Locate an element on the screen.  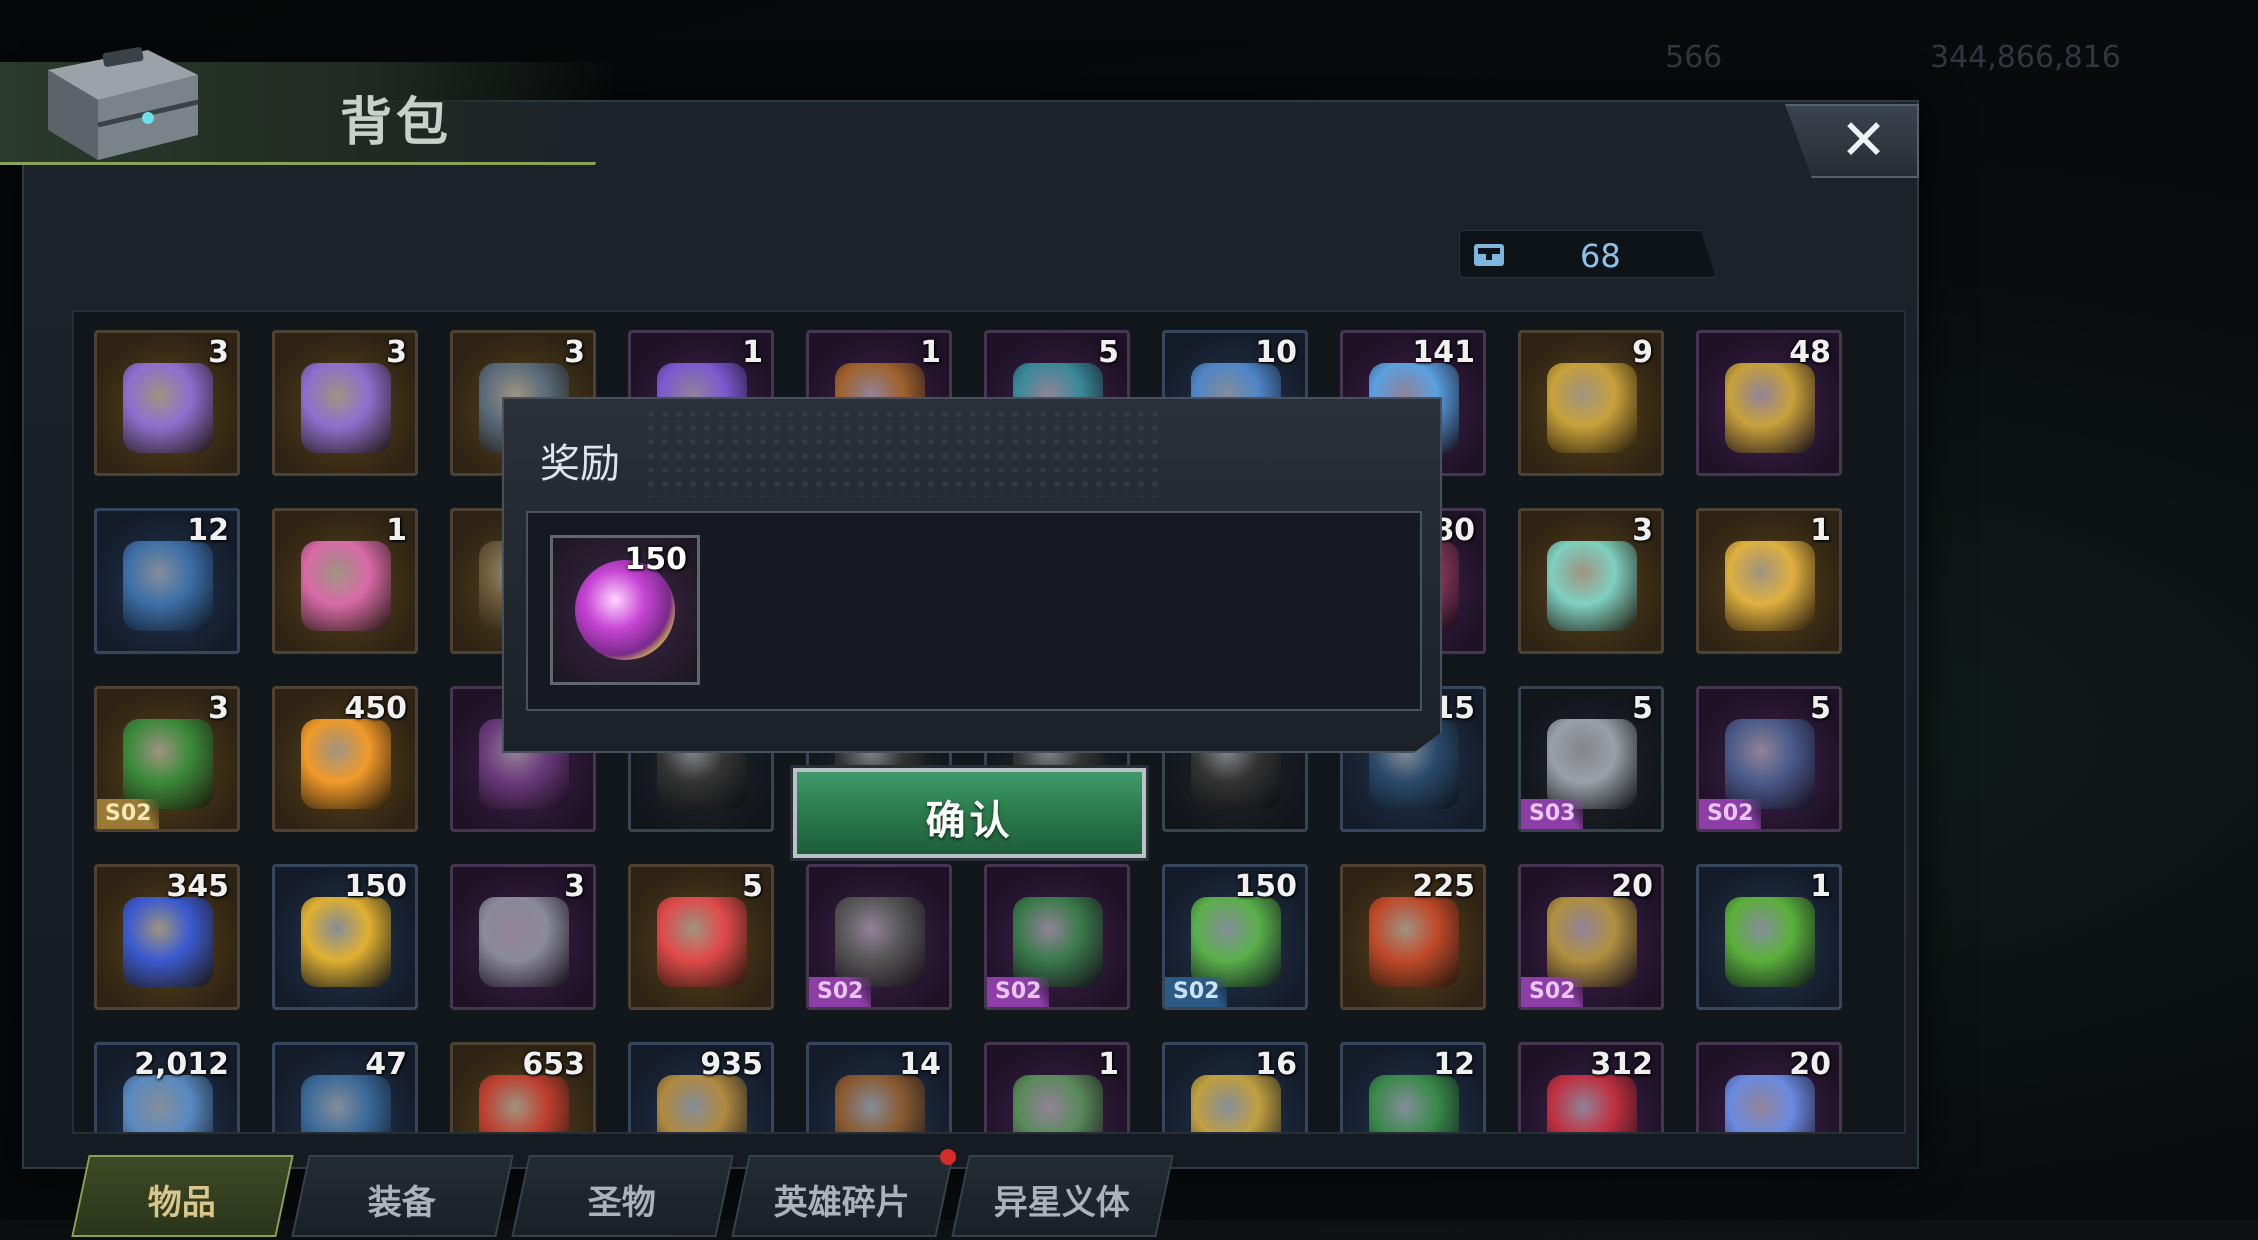
capacity-indicator: 68 is located at coordinates (1587, 254).